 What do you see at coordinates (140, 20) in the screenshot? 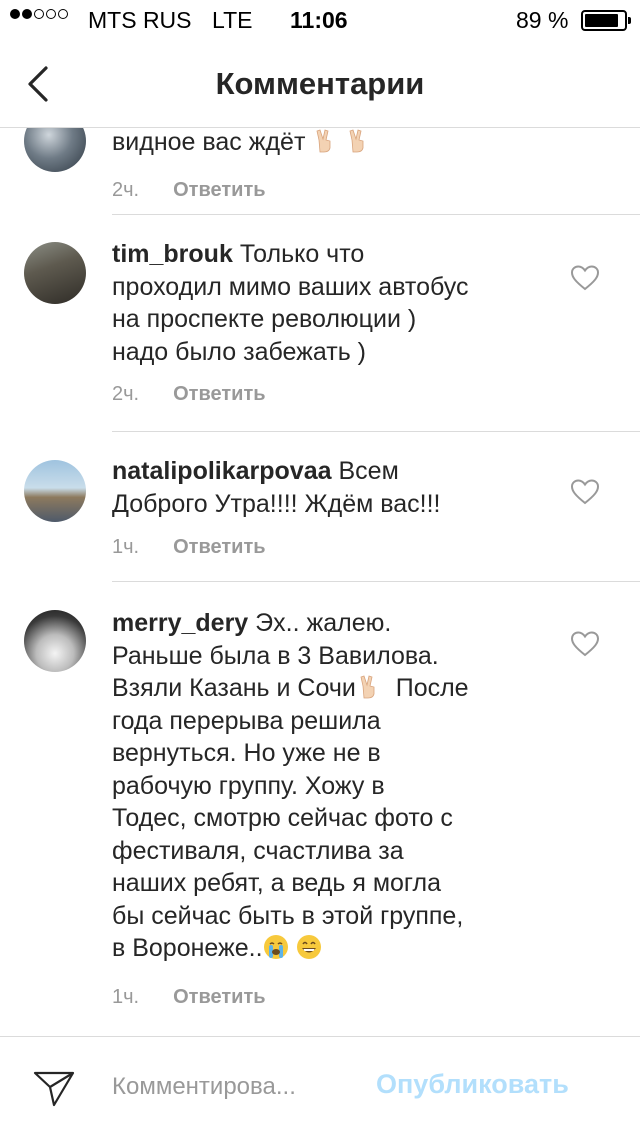
I see `carrier-name: MTS RUS` at bounding box center [140, 20].